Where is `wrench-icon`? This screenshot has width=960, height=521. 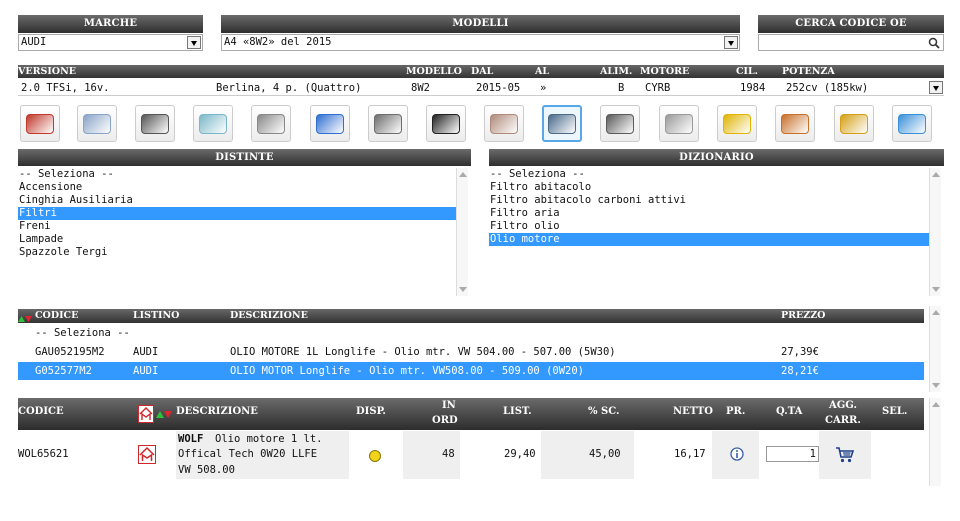 wrench-icon is located at coordinates (562, 123).